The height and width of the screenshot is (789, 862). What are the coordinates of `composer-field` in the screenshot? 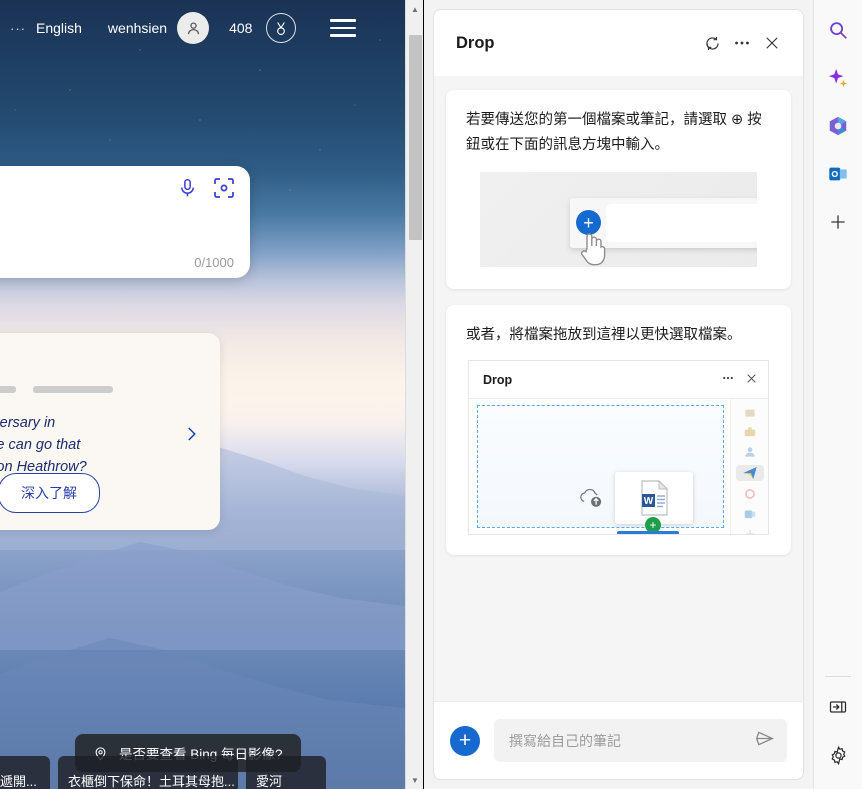 It's located at (640, 740).